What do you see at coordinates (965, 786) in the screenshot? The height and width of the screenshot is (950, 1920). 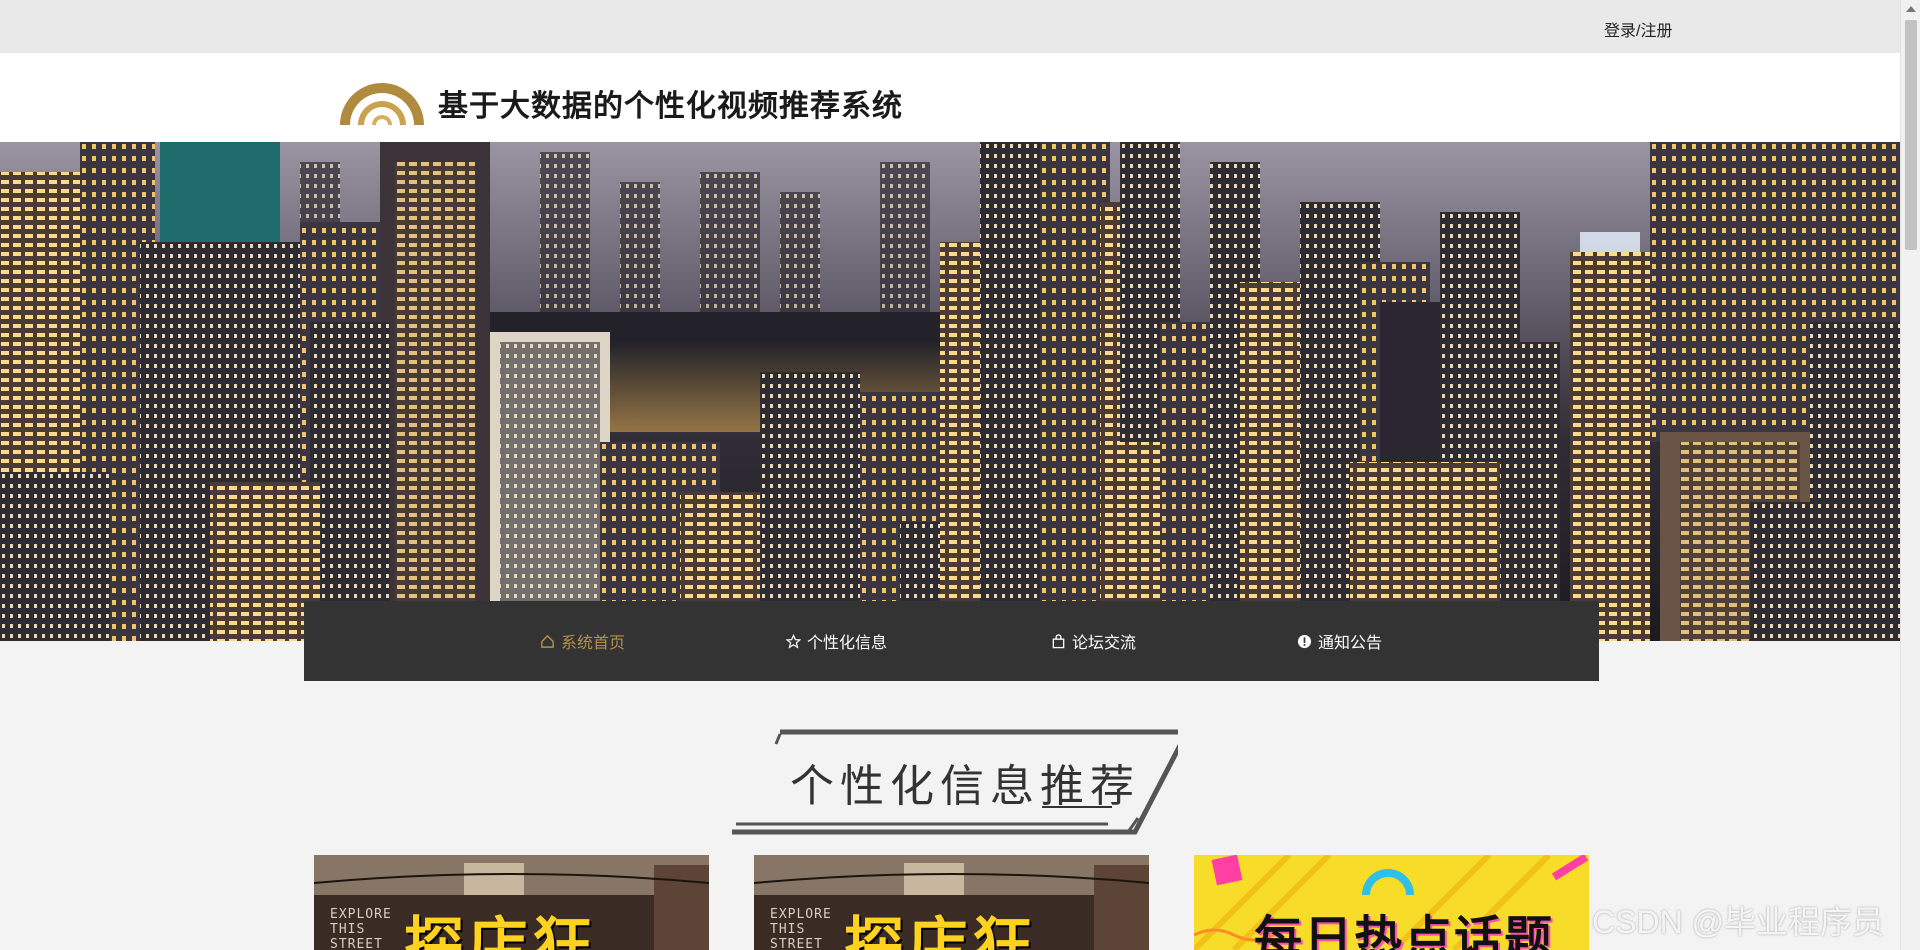 I see `section-title: 个性化信息推荐` at bounding box center [965, 786].